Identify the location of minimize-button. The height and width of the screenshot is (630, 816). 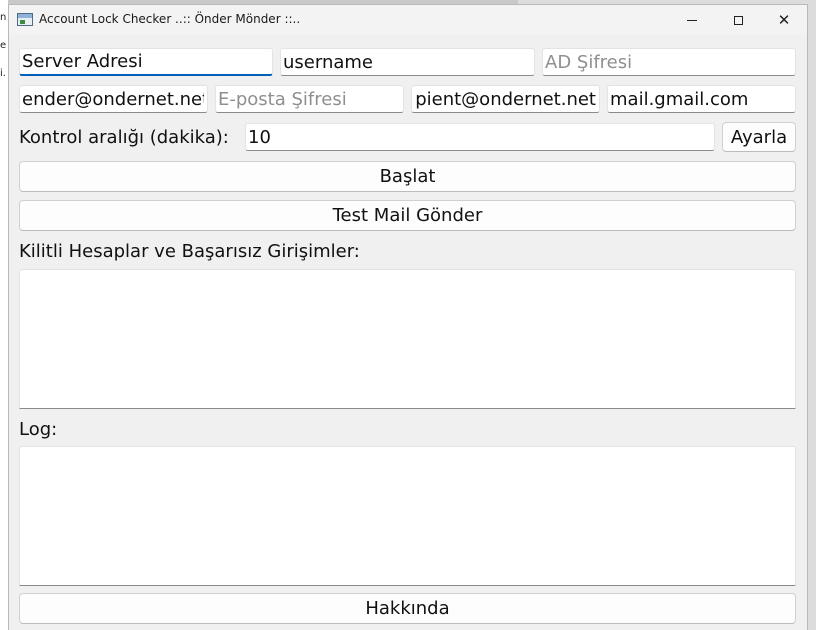
(692, 20).